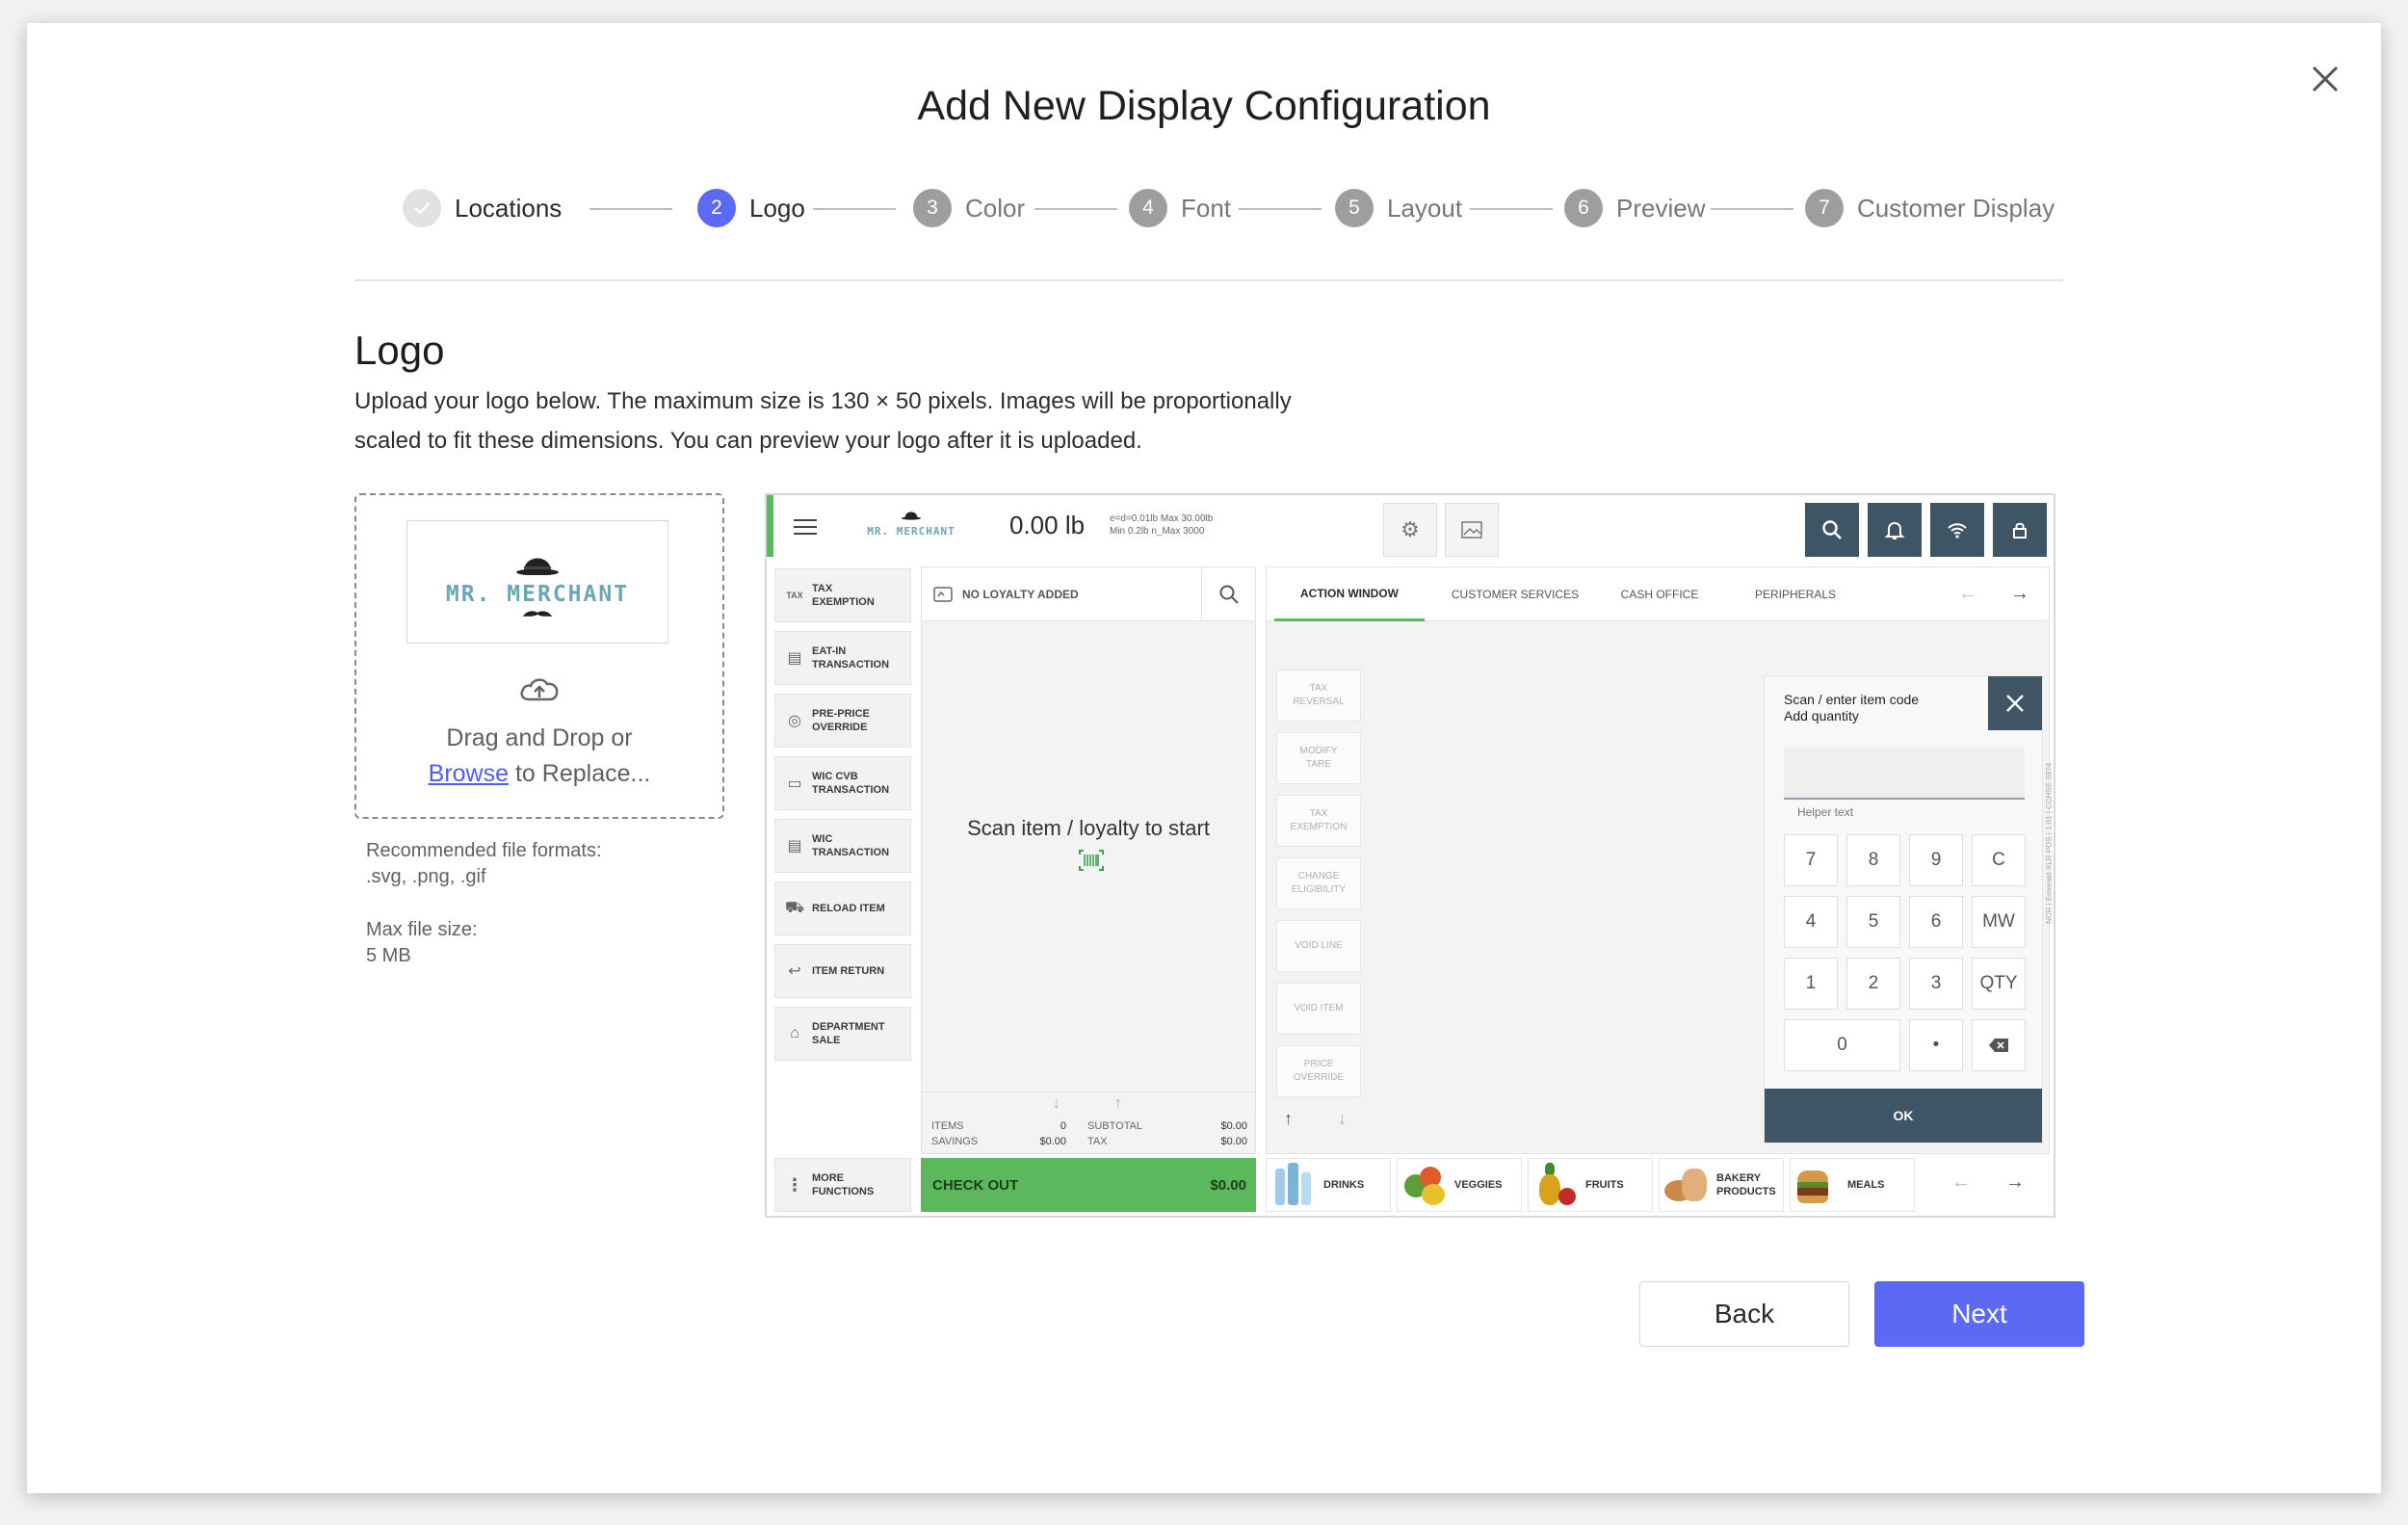 This screenshot has width=2408, height=1525. What do you see at coordinates (1999, 922) in the screenshot?
I see `key-mw: MW` at bounding box center [1999, 922].